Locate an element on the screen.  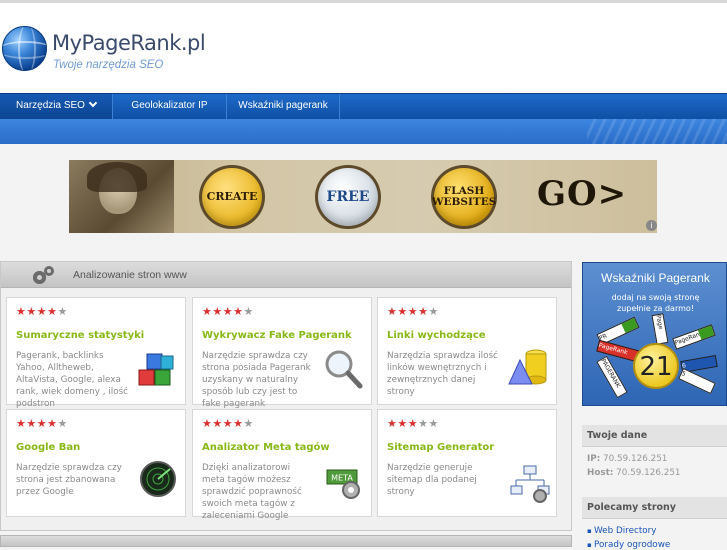
globe-logo-icon is located at coordinates (24, 48).